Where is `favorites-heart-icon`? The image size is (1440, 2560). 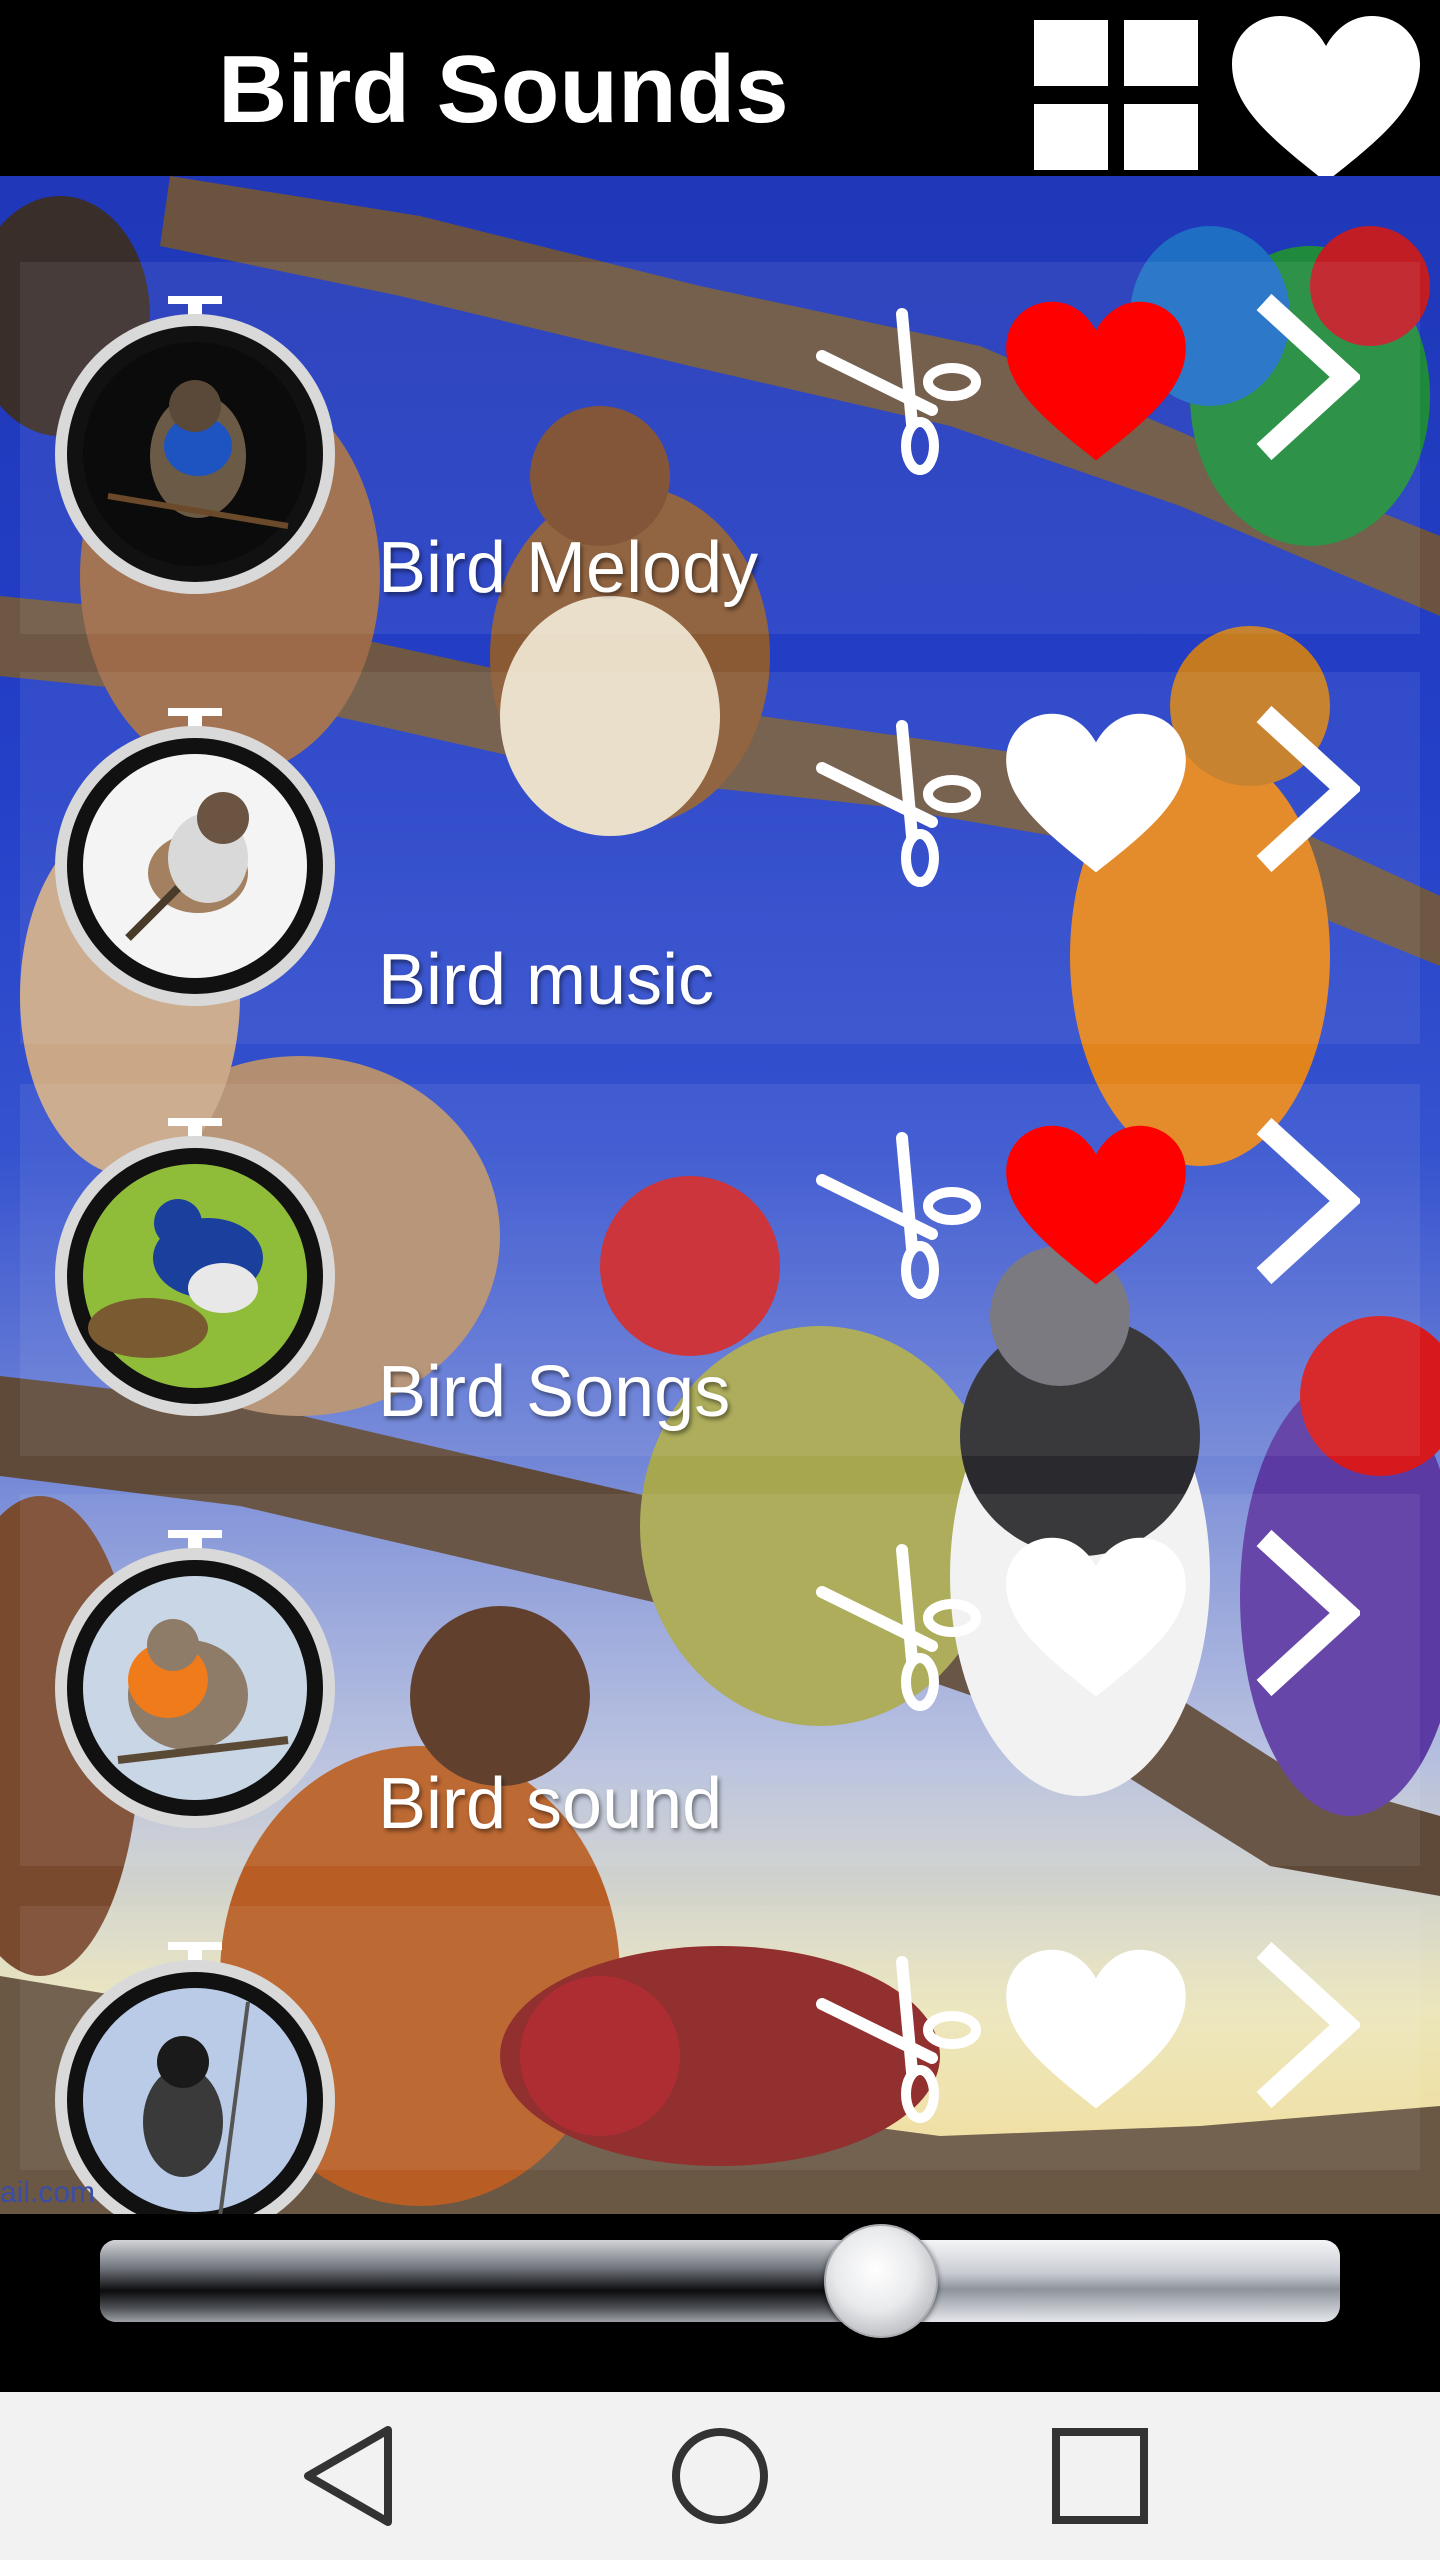
favorites-heart-icon is located at coordinates (1326, 100).